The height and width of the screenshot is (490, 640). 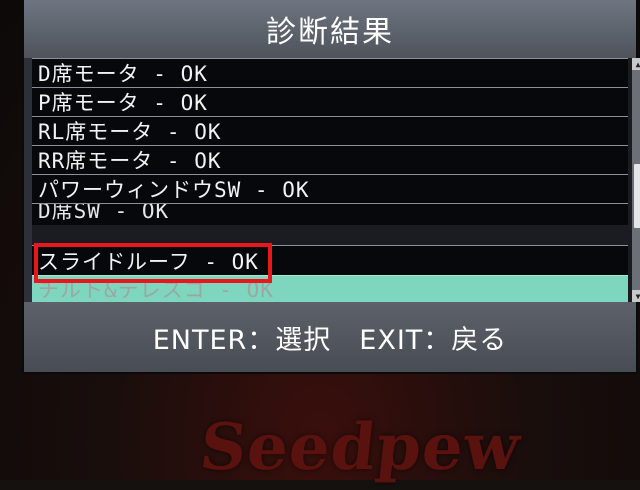 What do you see at coordinates (637, 196) in the screenshot?
I see `scrollbar-thumb` at bounding box center [637, 196].